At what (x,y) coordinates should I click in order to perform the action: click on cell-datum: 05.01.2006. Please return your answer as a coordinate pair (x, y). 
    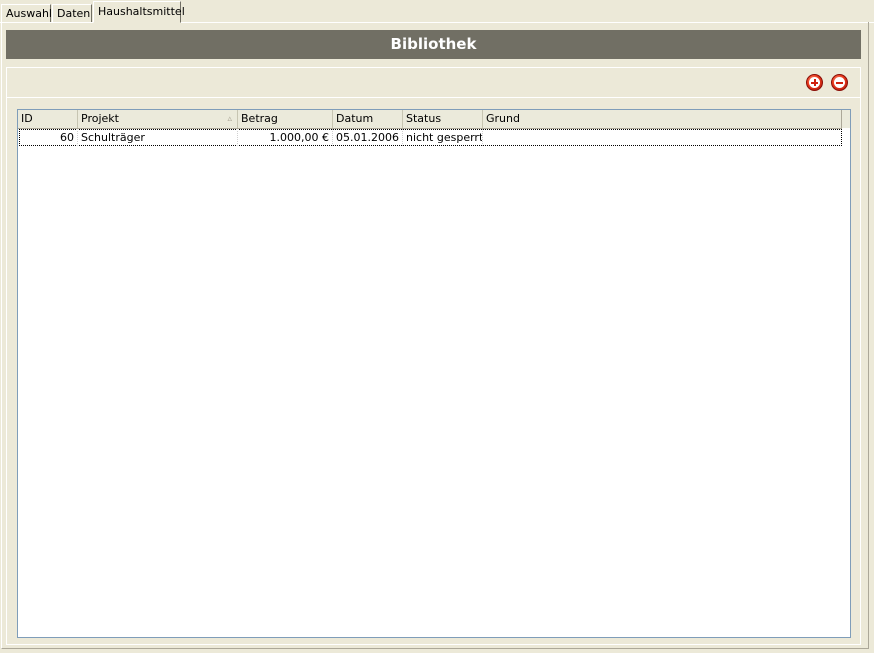
    Looking at the image, I should click on (368, 137).